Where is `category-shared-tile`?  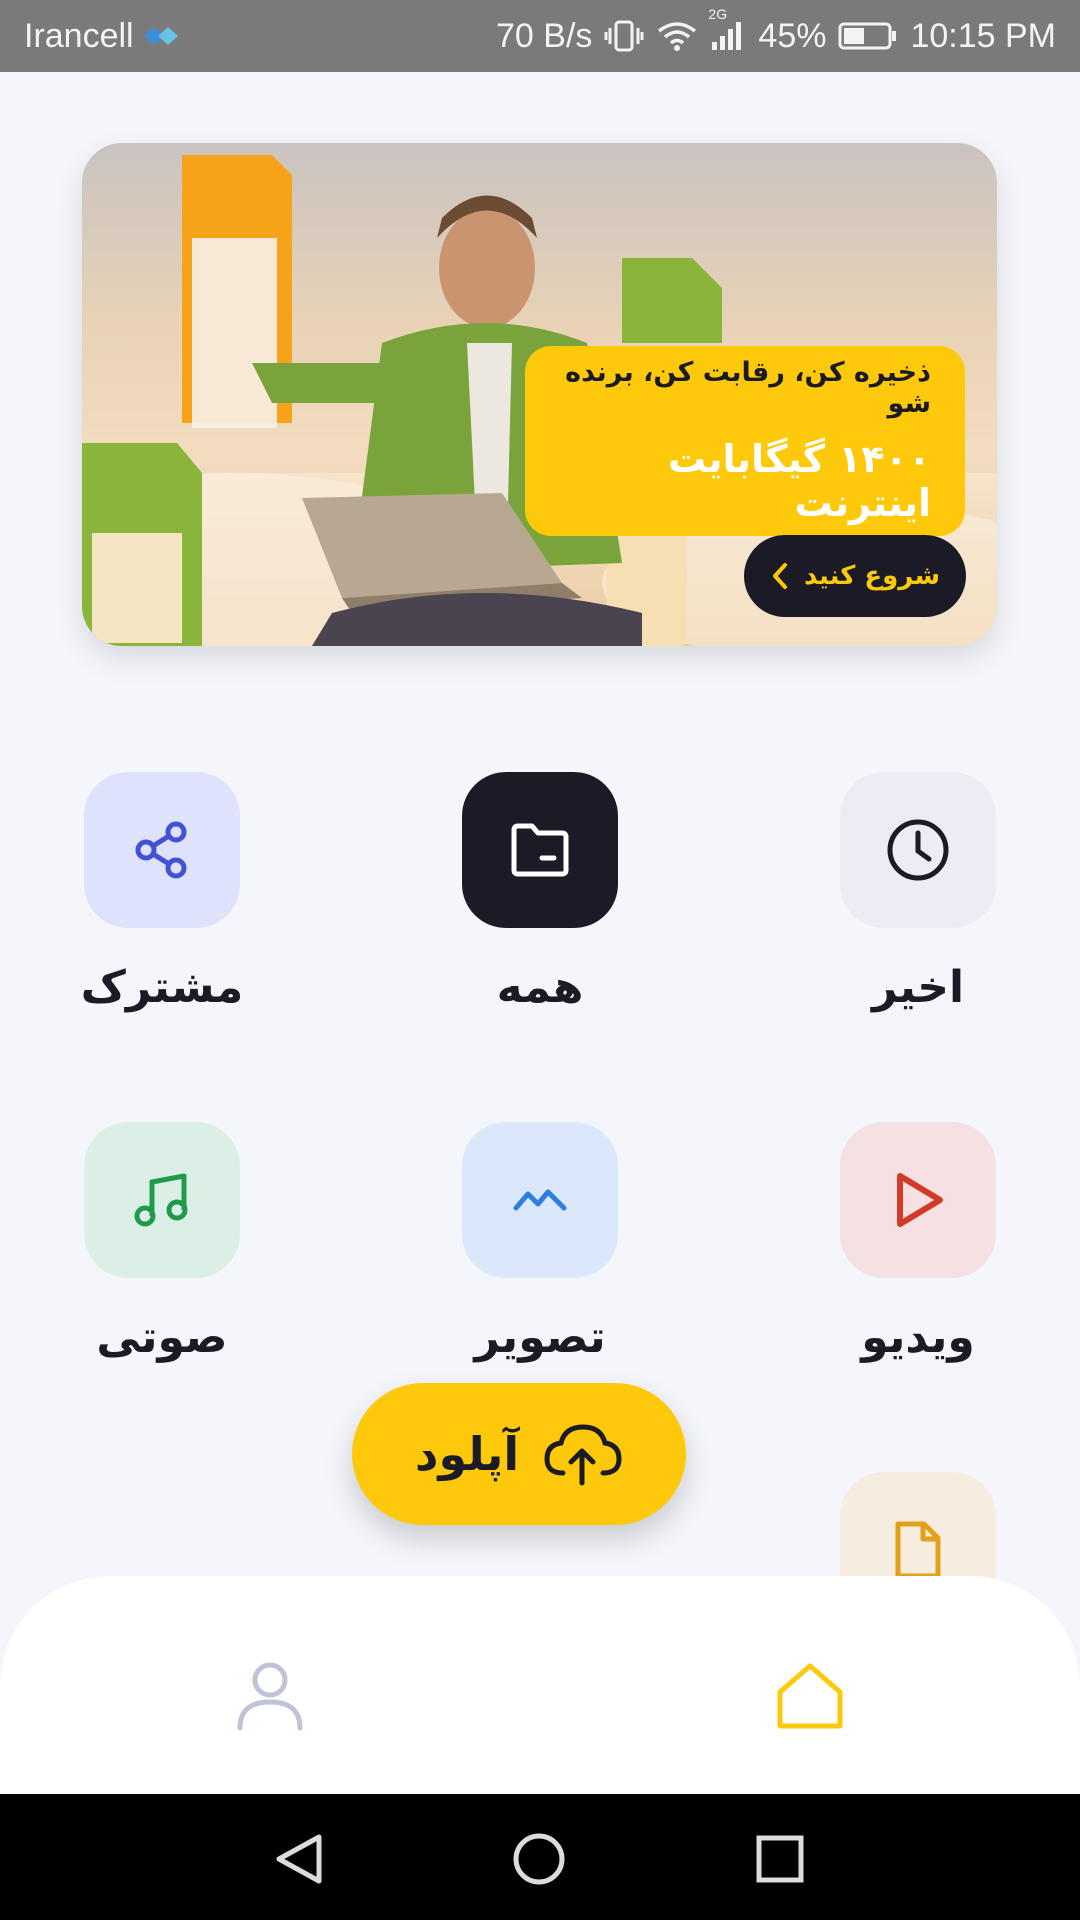 category-shared-tile is located at coordinates (162, 850).